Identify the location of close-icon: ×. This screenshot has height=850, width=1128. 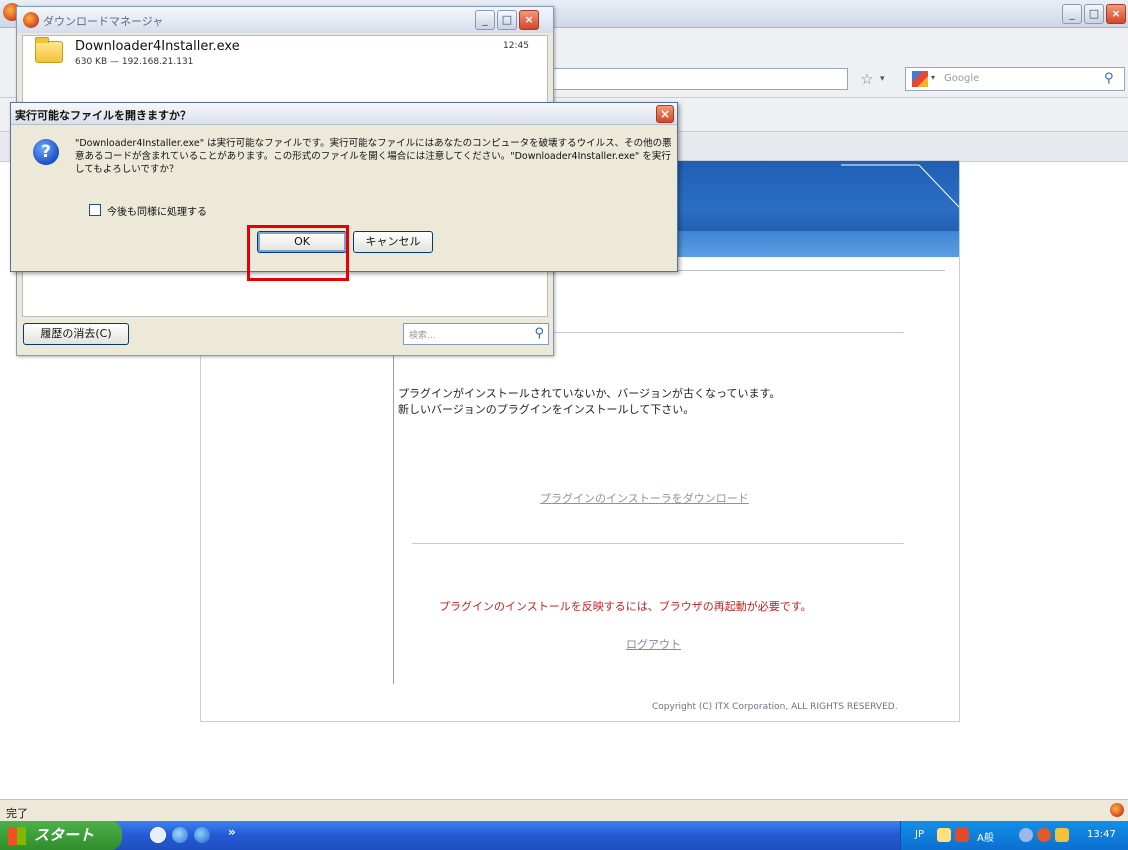
(665, 114).